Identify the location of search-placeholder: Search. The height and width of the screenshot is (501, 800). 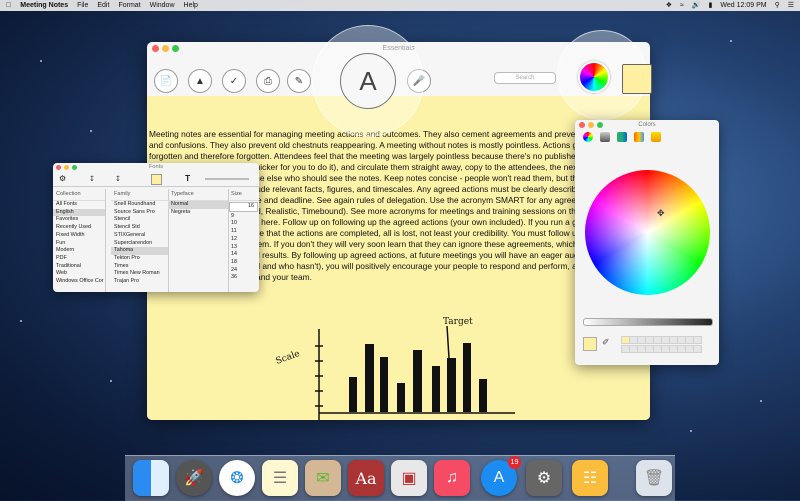
(525, 78).